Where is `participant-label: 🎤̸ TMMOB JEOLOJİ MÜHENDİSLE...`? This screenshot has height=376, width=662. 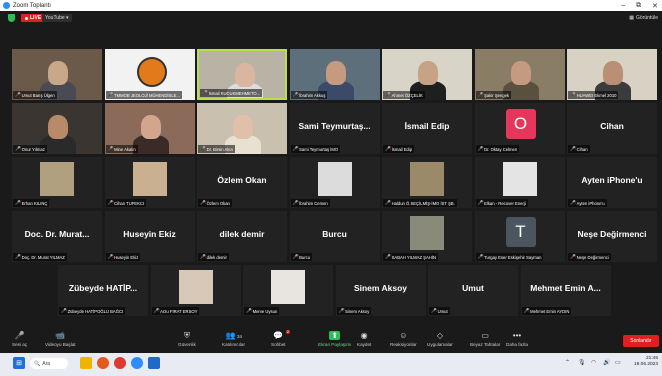
participant-label: 🎤̸ TMMOB JEOLOJİ MÜHENDİSLE... is located at coordinates (143, 95).